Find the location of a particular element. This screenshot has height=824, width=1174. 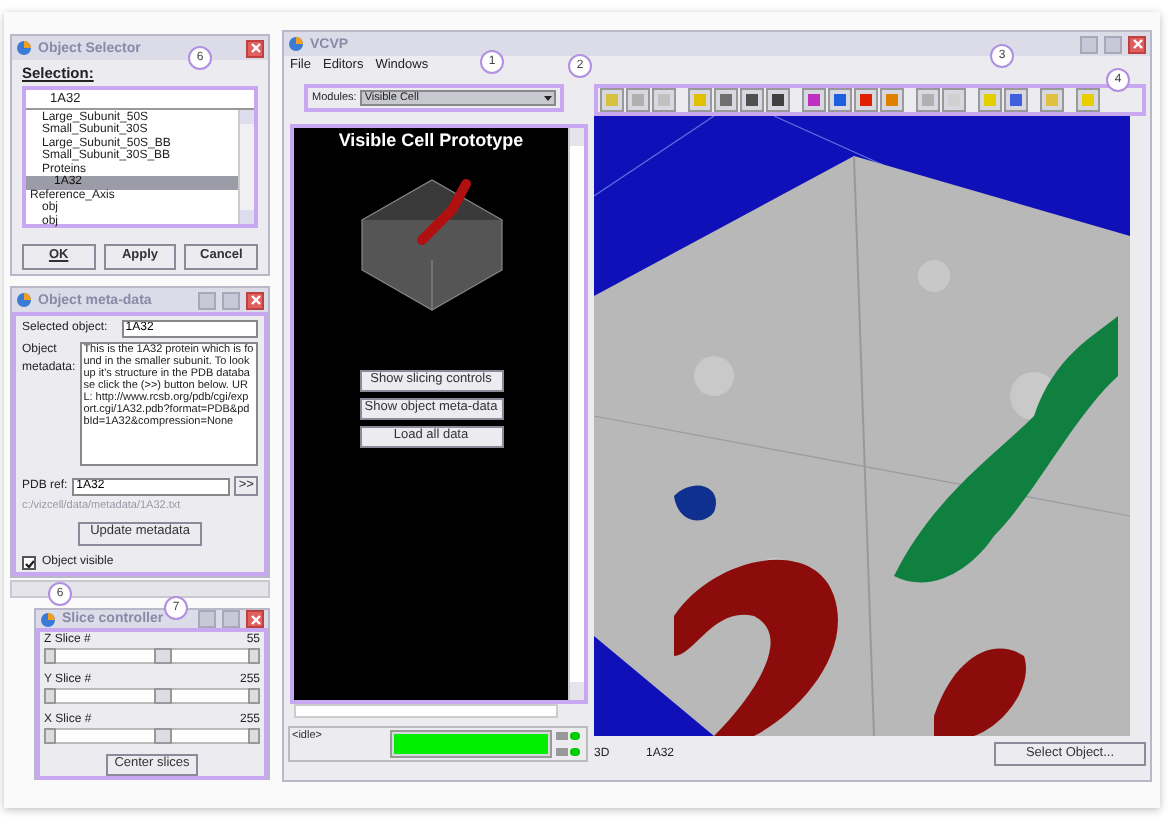

dropdown-caret-icon is located at coordinates (548, 98).